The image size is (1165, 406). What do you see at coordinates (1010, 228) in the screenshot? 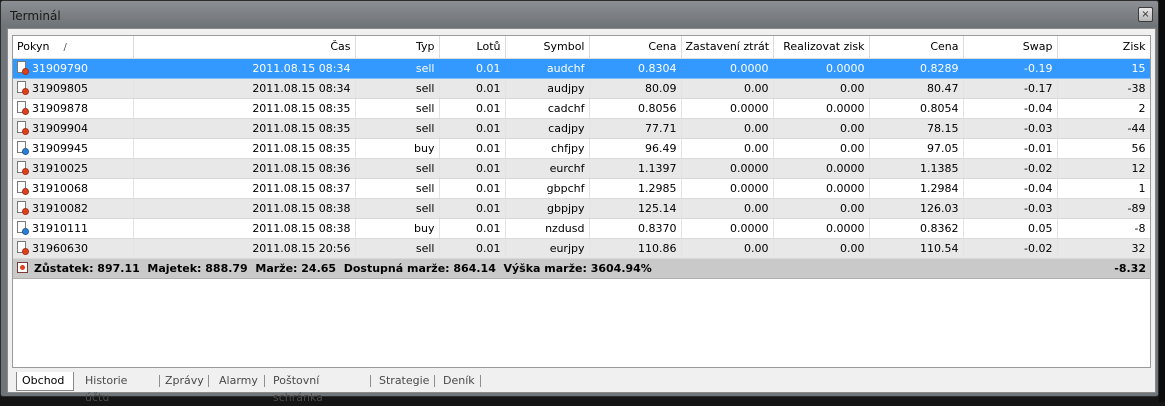
I see `cell-swap: 0.05` at bounding box center [1010, 228].